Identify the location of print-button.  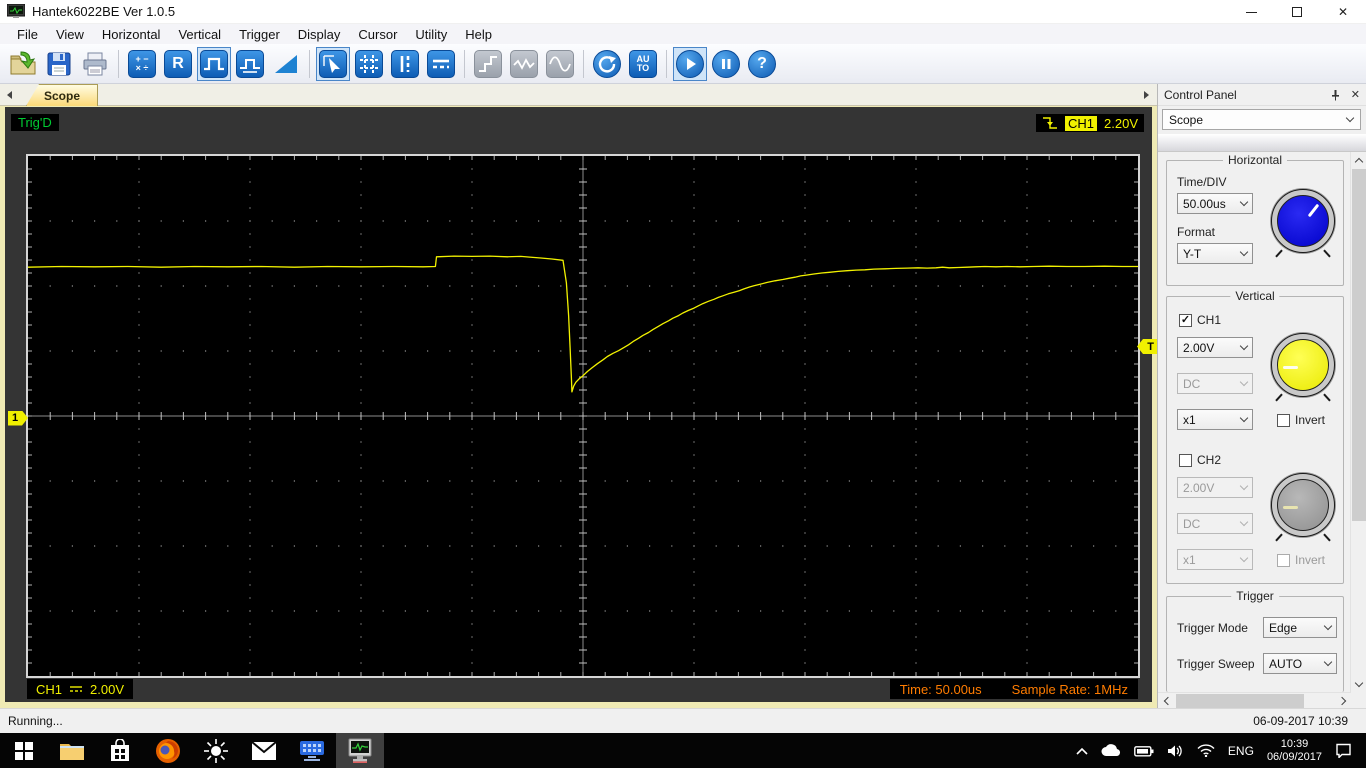
(95, 64).